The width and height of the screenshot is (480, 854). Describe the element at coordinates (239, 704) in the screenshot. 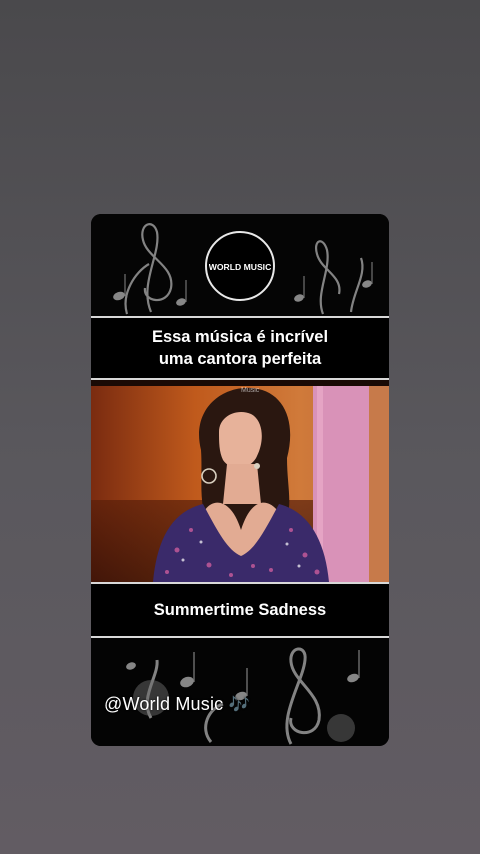

I see `music-note-icon: 🎶` at that location.